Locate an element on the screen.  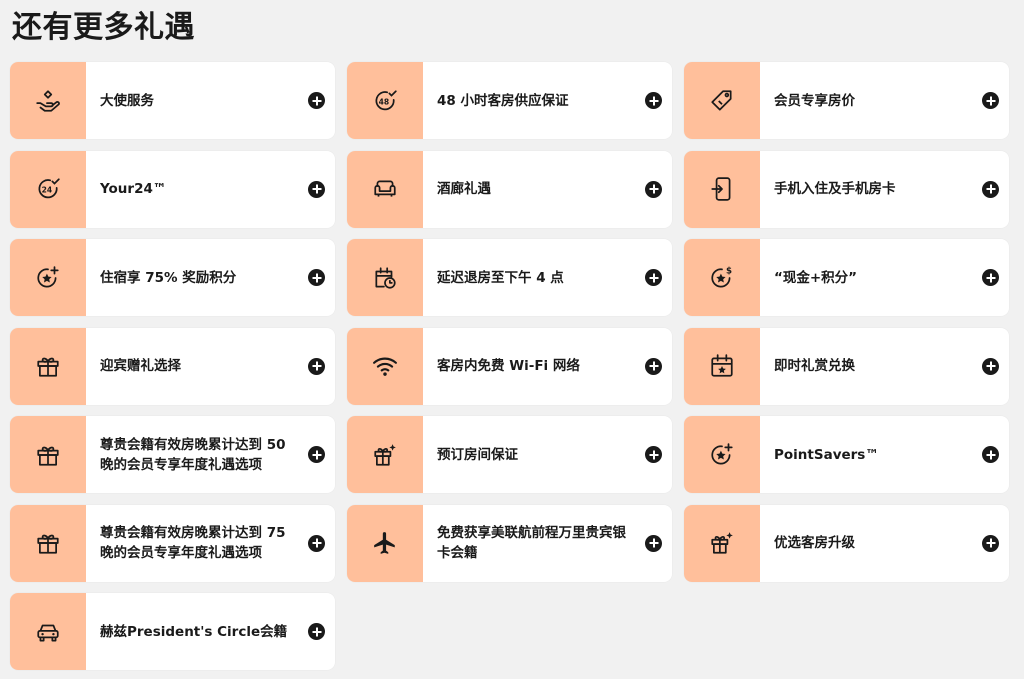
benefit-label: 48 小时客房供应保证 is located at coordinates (503, 100).